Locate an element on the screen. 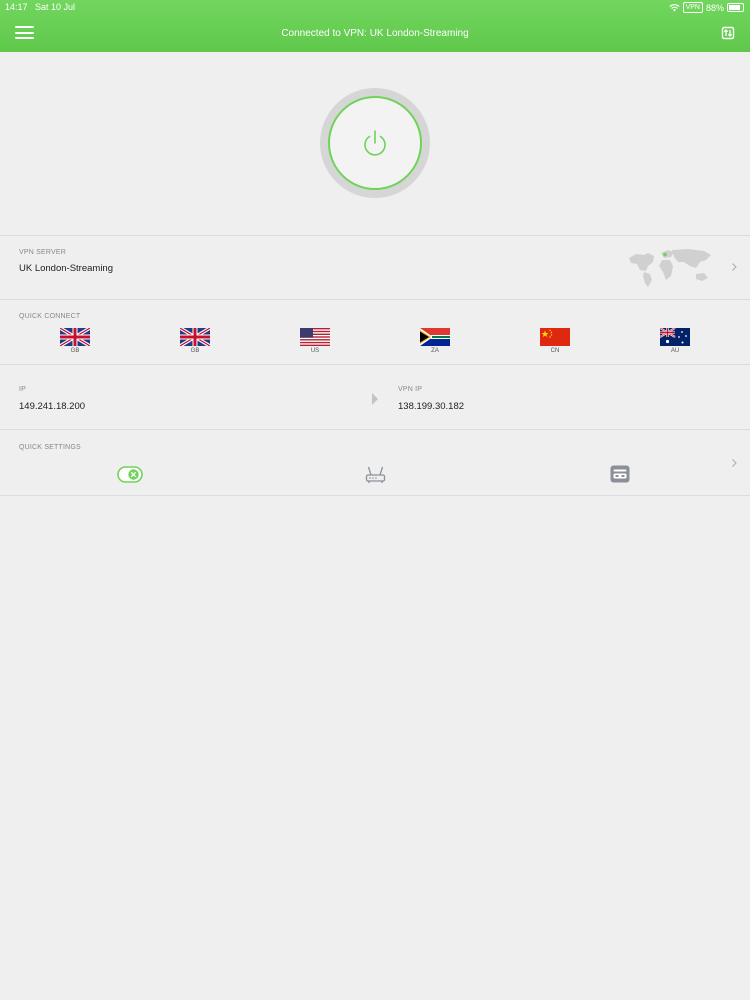  quick-connect-gb-2: GB is located at coordinates (195, 341).